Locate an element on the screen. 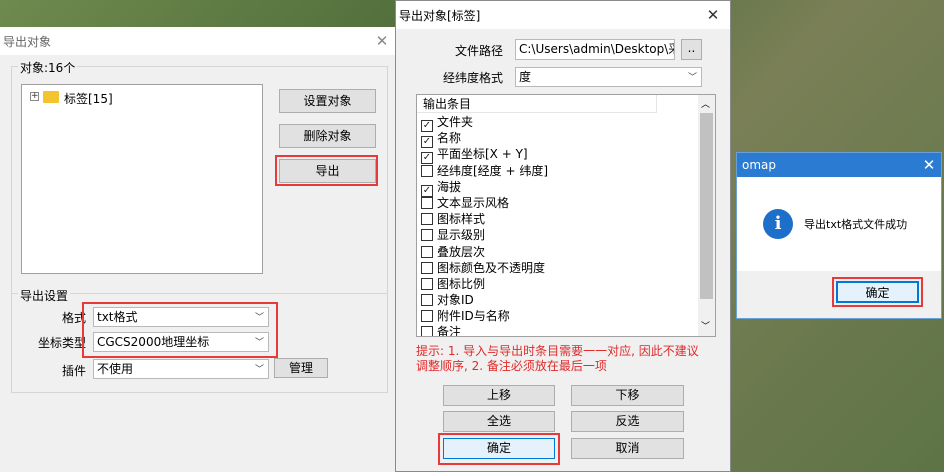  list-item-label: 平面坐标[X + Y] is located at coordinates (482, 154).